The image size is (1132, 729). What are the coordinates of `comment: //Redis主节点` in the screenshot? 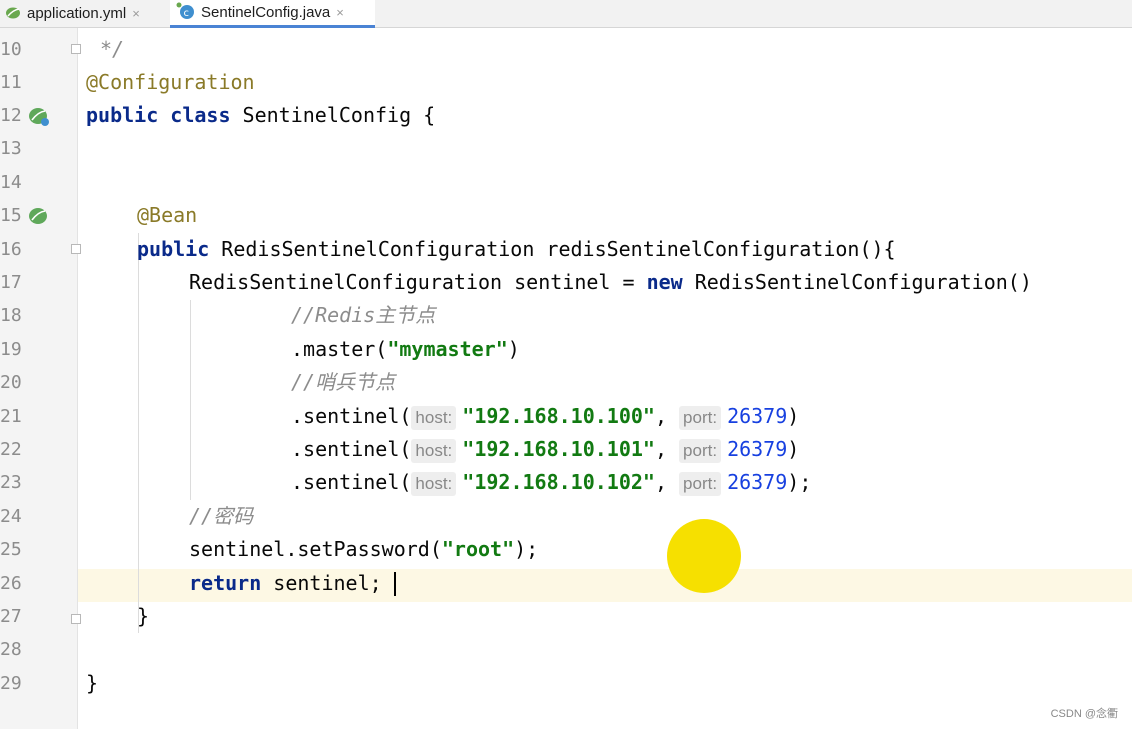 It's located at (363, 315).